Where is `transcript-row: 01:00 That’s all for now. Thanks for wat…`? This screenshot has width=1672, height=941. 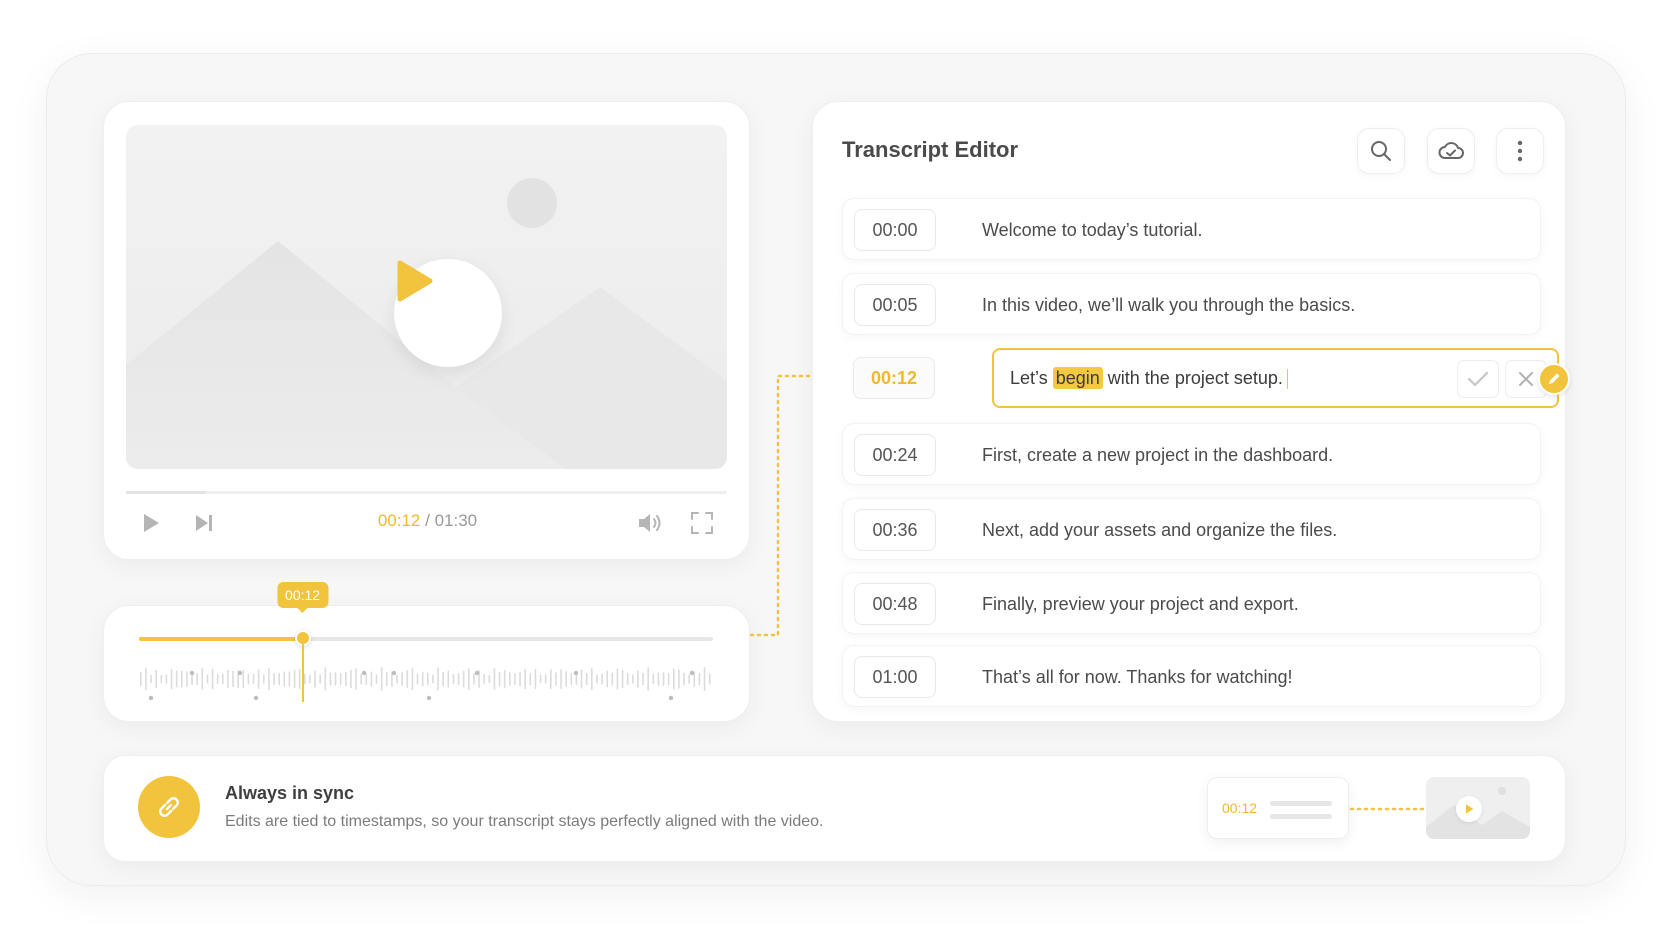
transcript-row: 01:00 That’s all for now. Thanks for wat… is located at coordinates (1191, 676).